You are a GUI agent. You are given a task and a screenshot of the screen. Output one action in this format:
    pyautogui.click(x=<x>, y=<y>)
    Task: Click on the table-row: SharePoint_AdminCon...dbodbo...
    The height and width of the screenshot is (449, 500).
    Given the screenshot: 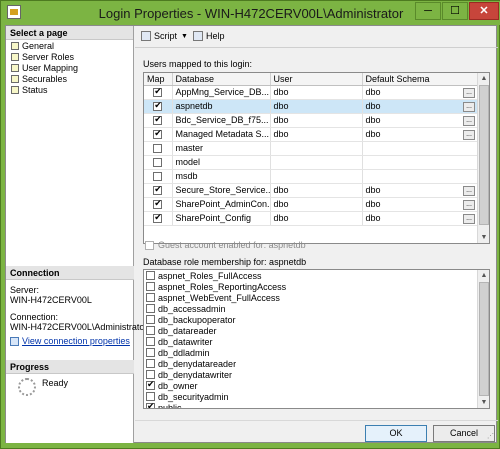 What is the action you would take?
    pyautogui.click(x=311, y=204)
    